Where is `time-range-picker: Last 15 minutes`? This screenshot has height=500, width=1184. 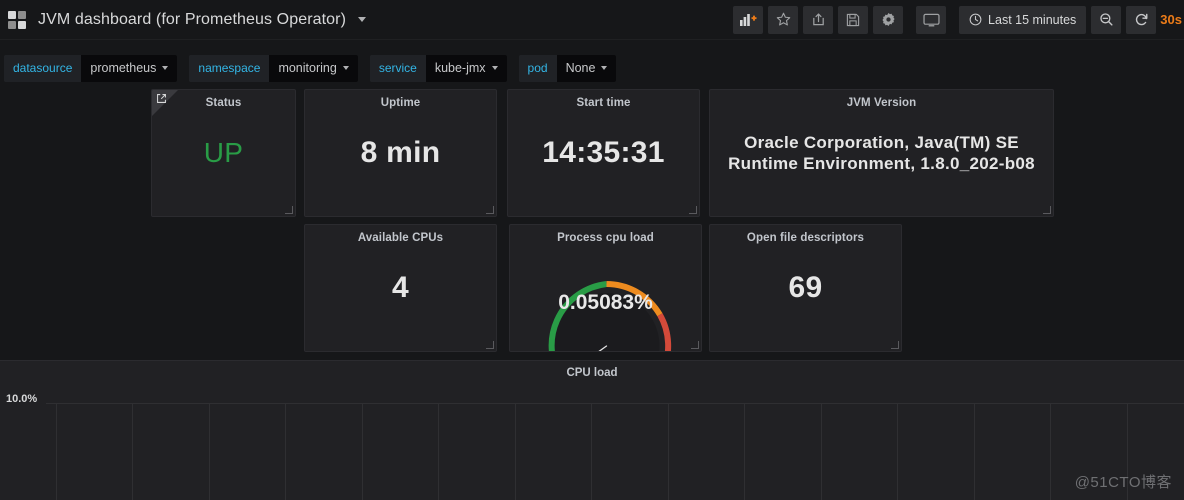 time-range-picker: Last 15 minutes is located at coordinates (1023, 19).